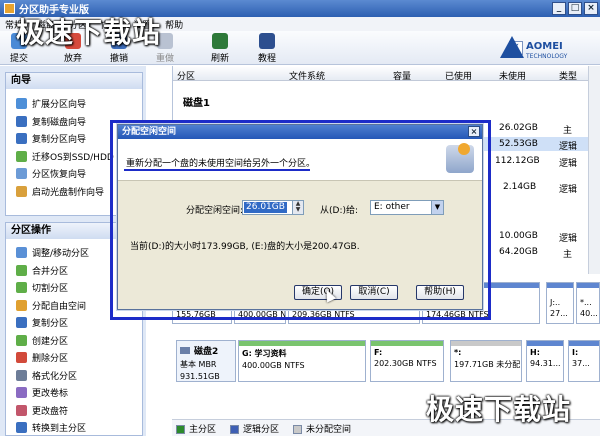 The image size is (600, 436). I want to click on vertical-scrollbar, so click(594, 170).